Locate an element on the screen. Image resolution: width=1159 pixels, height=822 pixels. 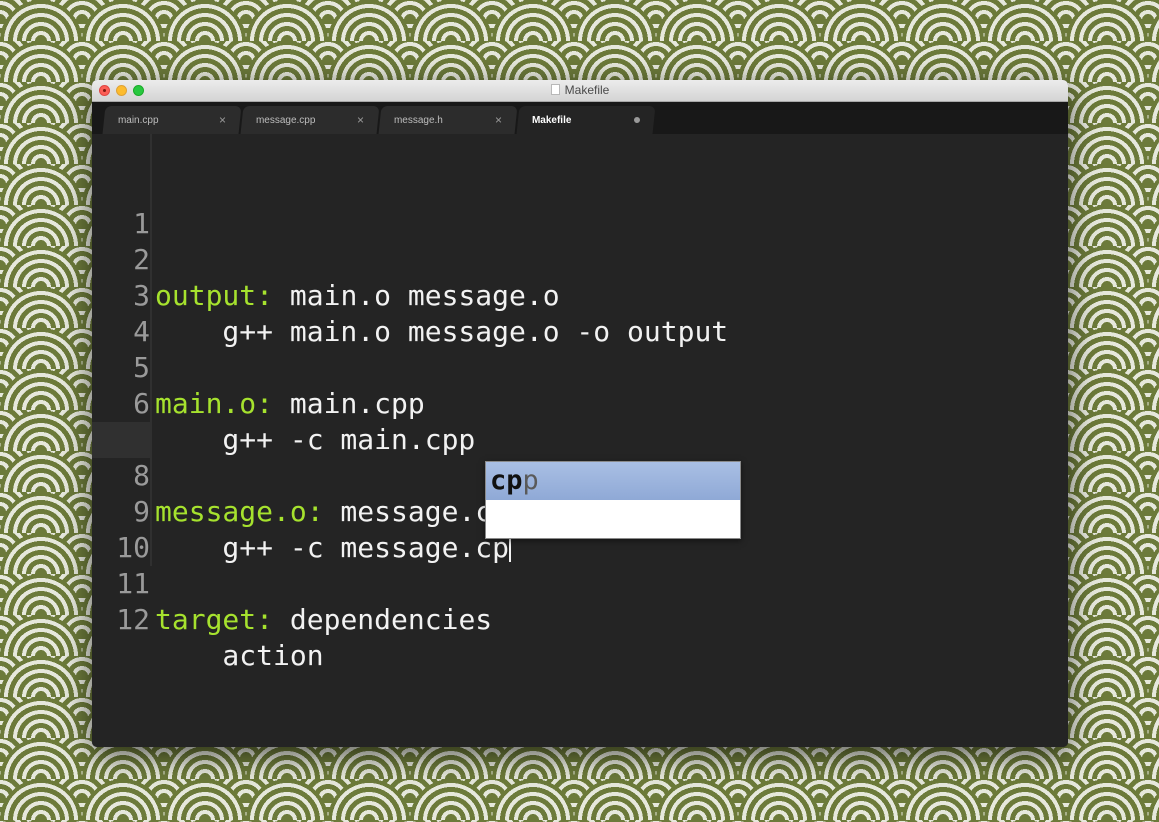
code-line: 4 is located at coordinates (580, 295).